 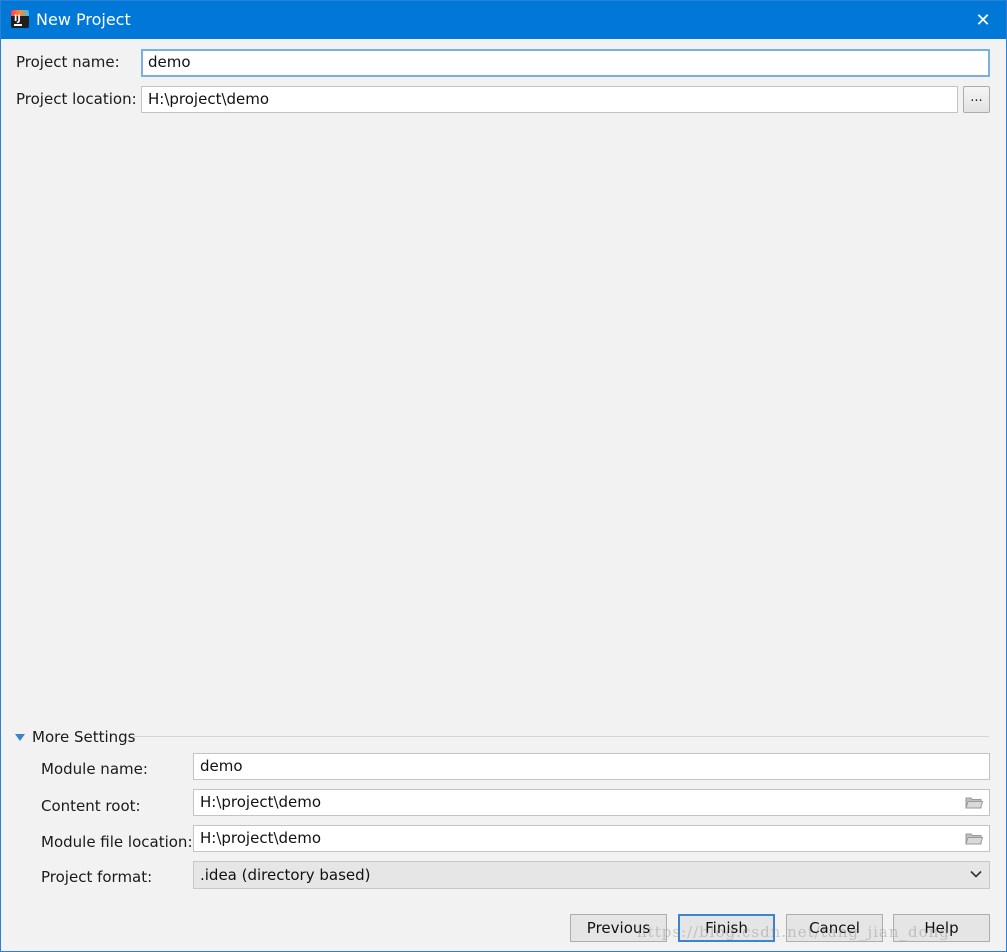 What do you see at coordinates (974, 838) in the screenshot?
I see `module-file-folder-icon` at bounding box center [974, 838].